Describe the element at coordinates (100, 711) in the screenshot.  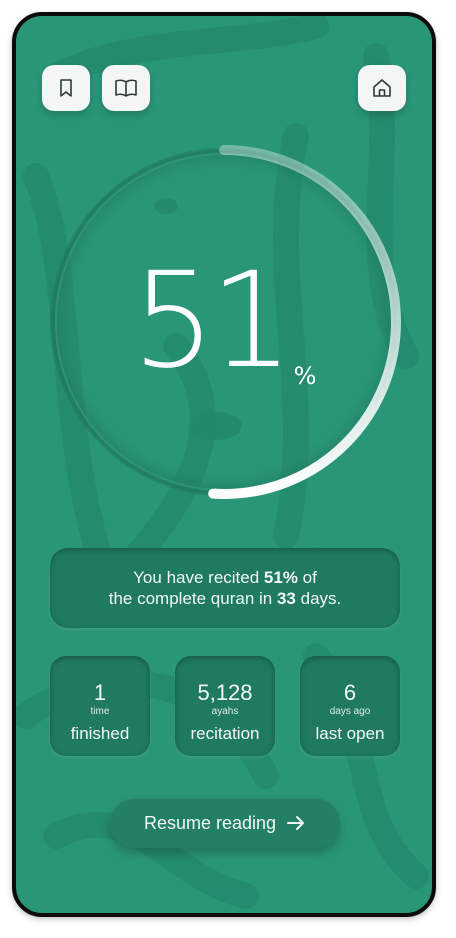
I see `stat-sublabel: time` at that location.